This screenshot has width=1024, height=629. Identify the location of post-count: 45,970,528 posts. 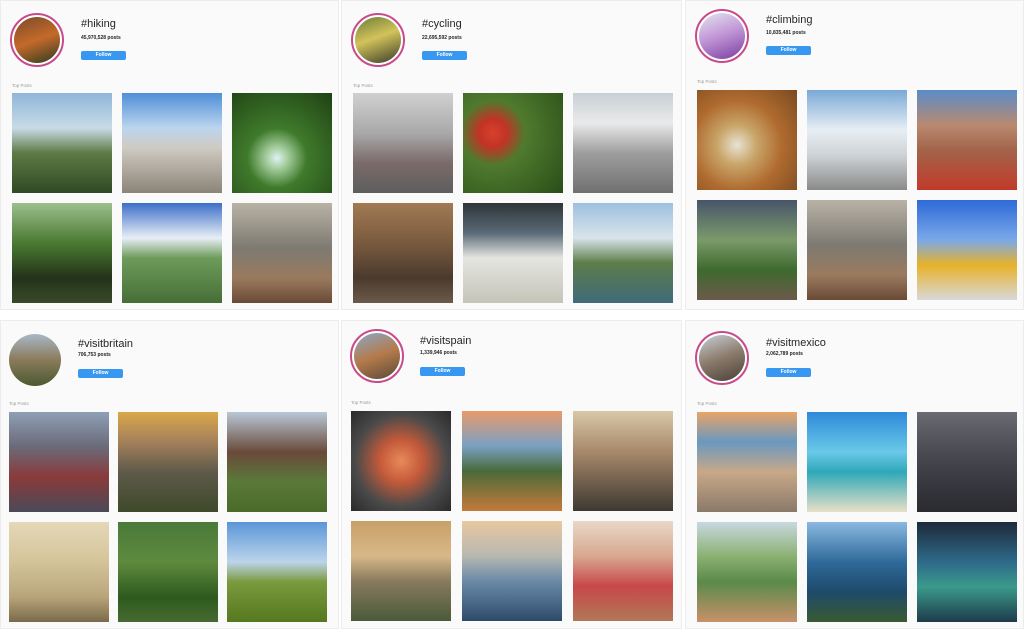
(101, 38).